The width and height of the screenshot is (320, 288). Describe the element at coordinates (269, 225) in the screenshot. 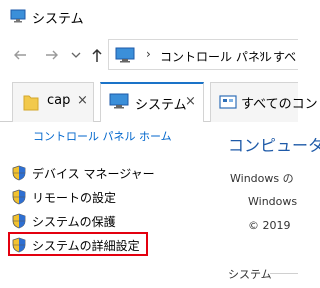

I see `copyright-text: © 2019` at that location.